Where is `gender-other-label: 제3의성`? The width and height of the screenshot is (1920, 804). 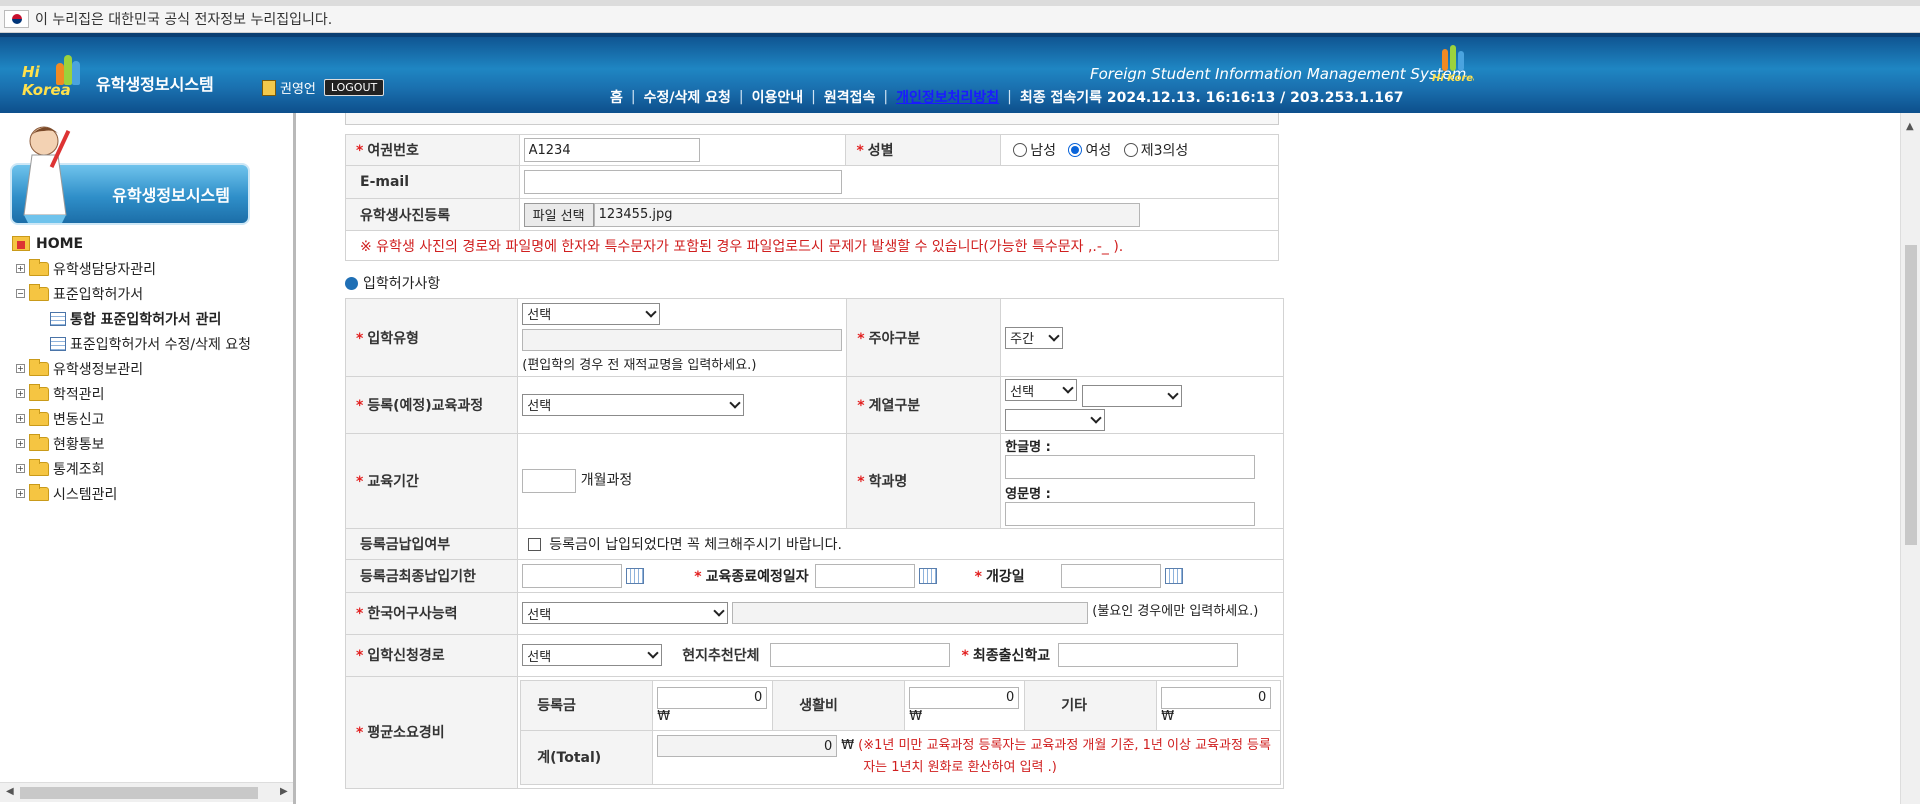 gender-other-label: 제3의성 is located at coordinates (1164, 151).